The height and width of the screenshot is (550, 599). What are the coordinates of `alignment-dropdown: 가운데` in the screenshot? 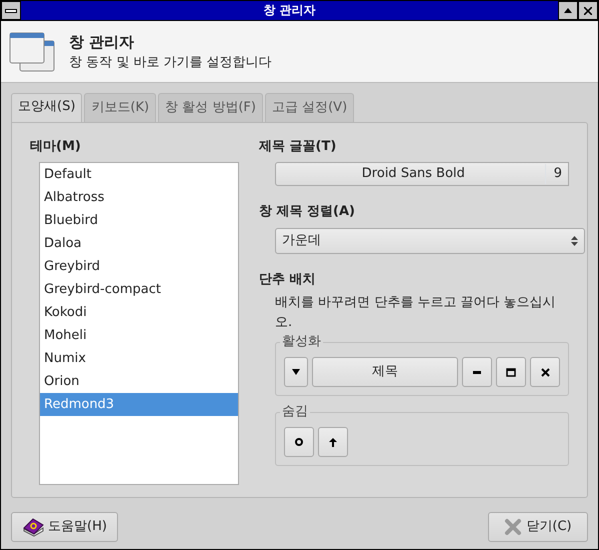 It's located at (430, 241).